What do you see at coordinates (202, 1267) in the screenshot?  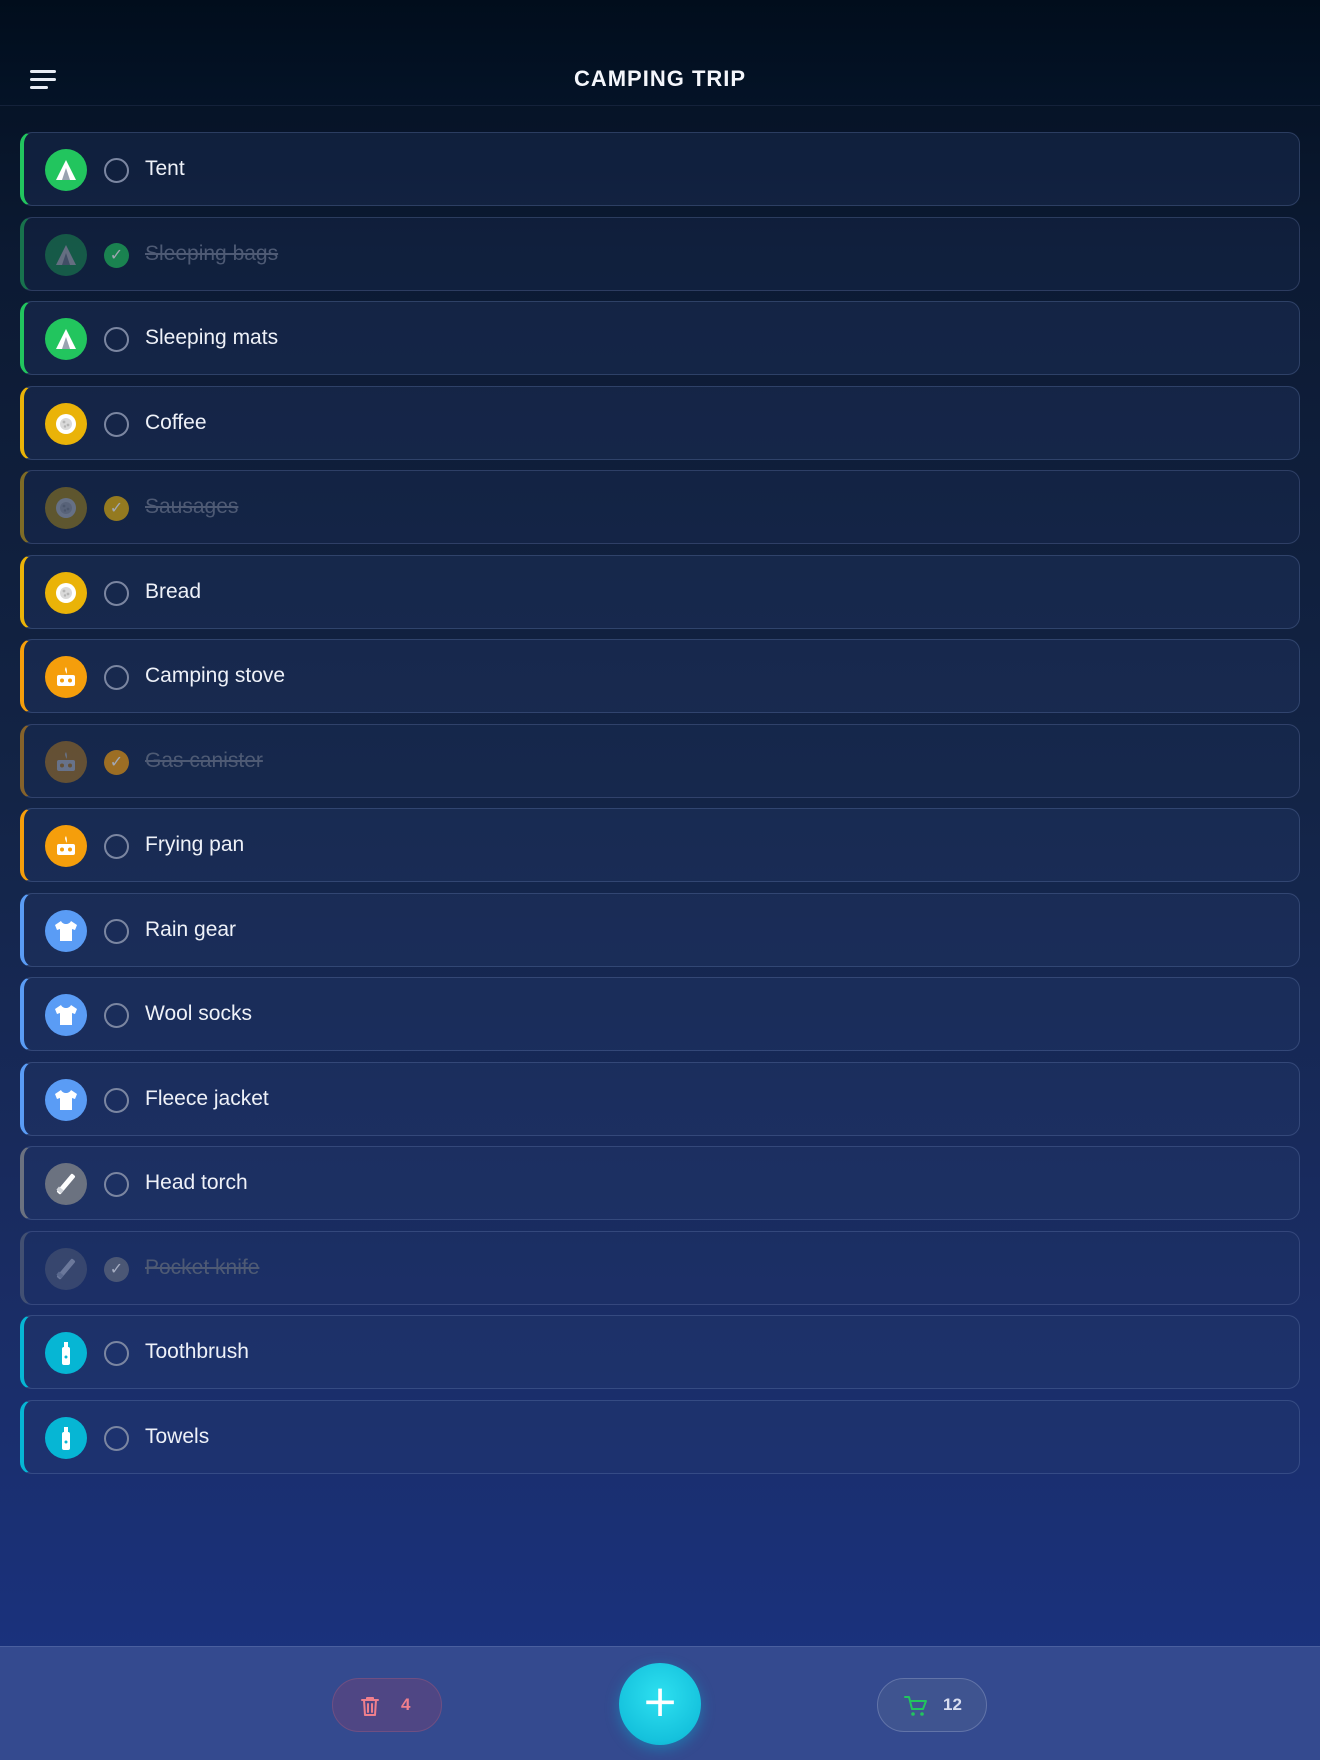 I see `item-label: Pocket knife` at bounding box center [202, 1267].